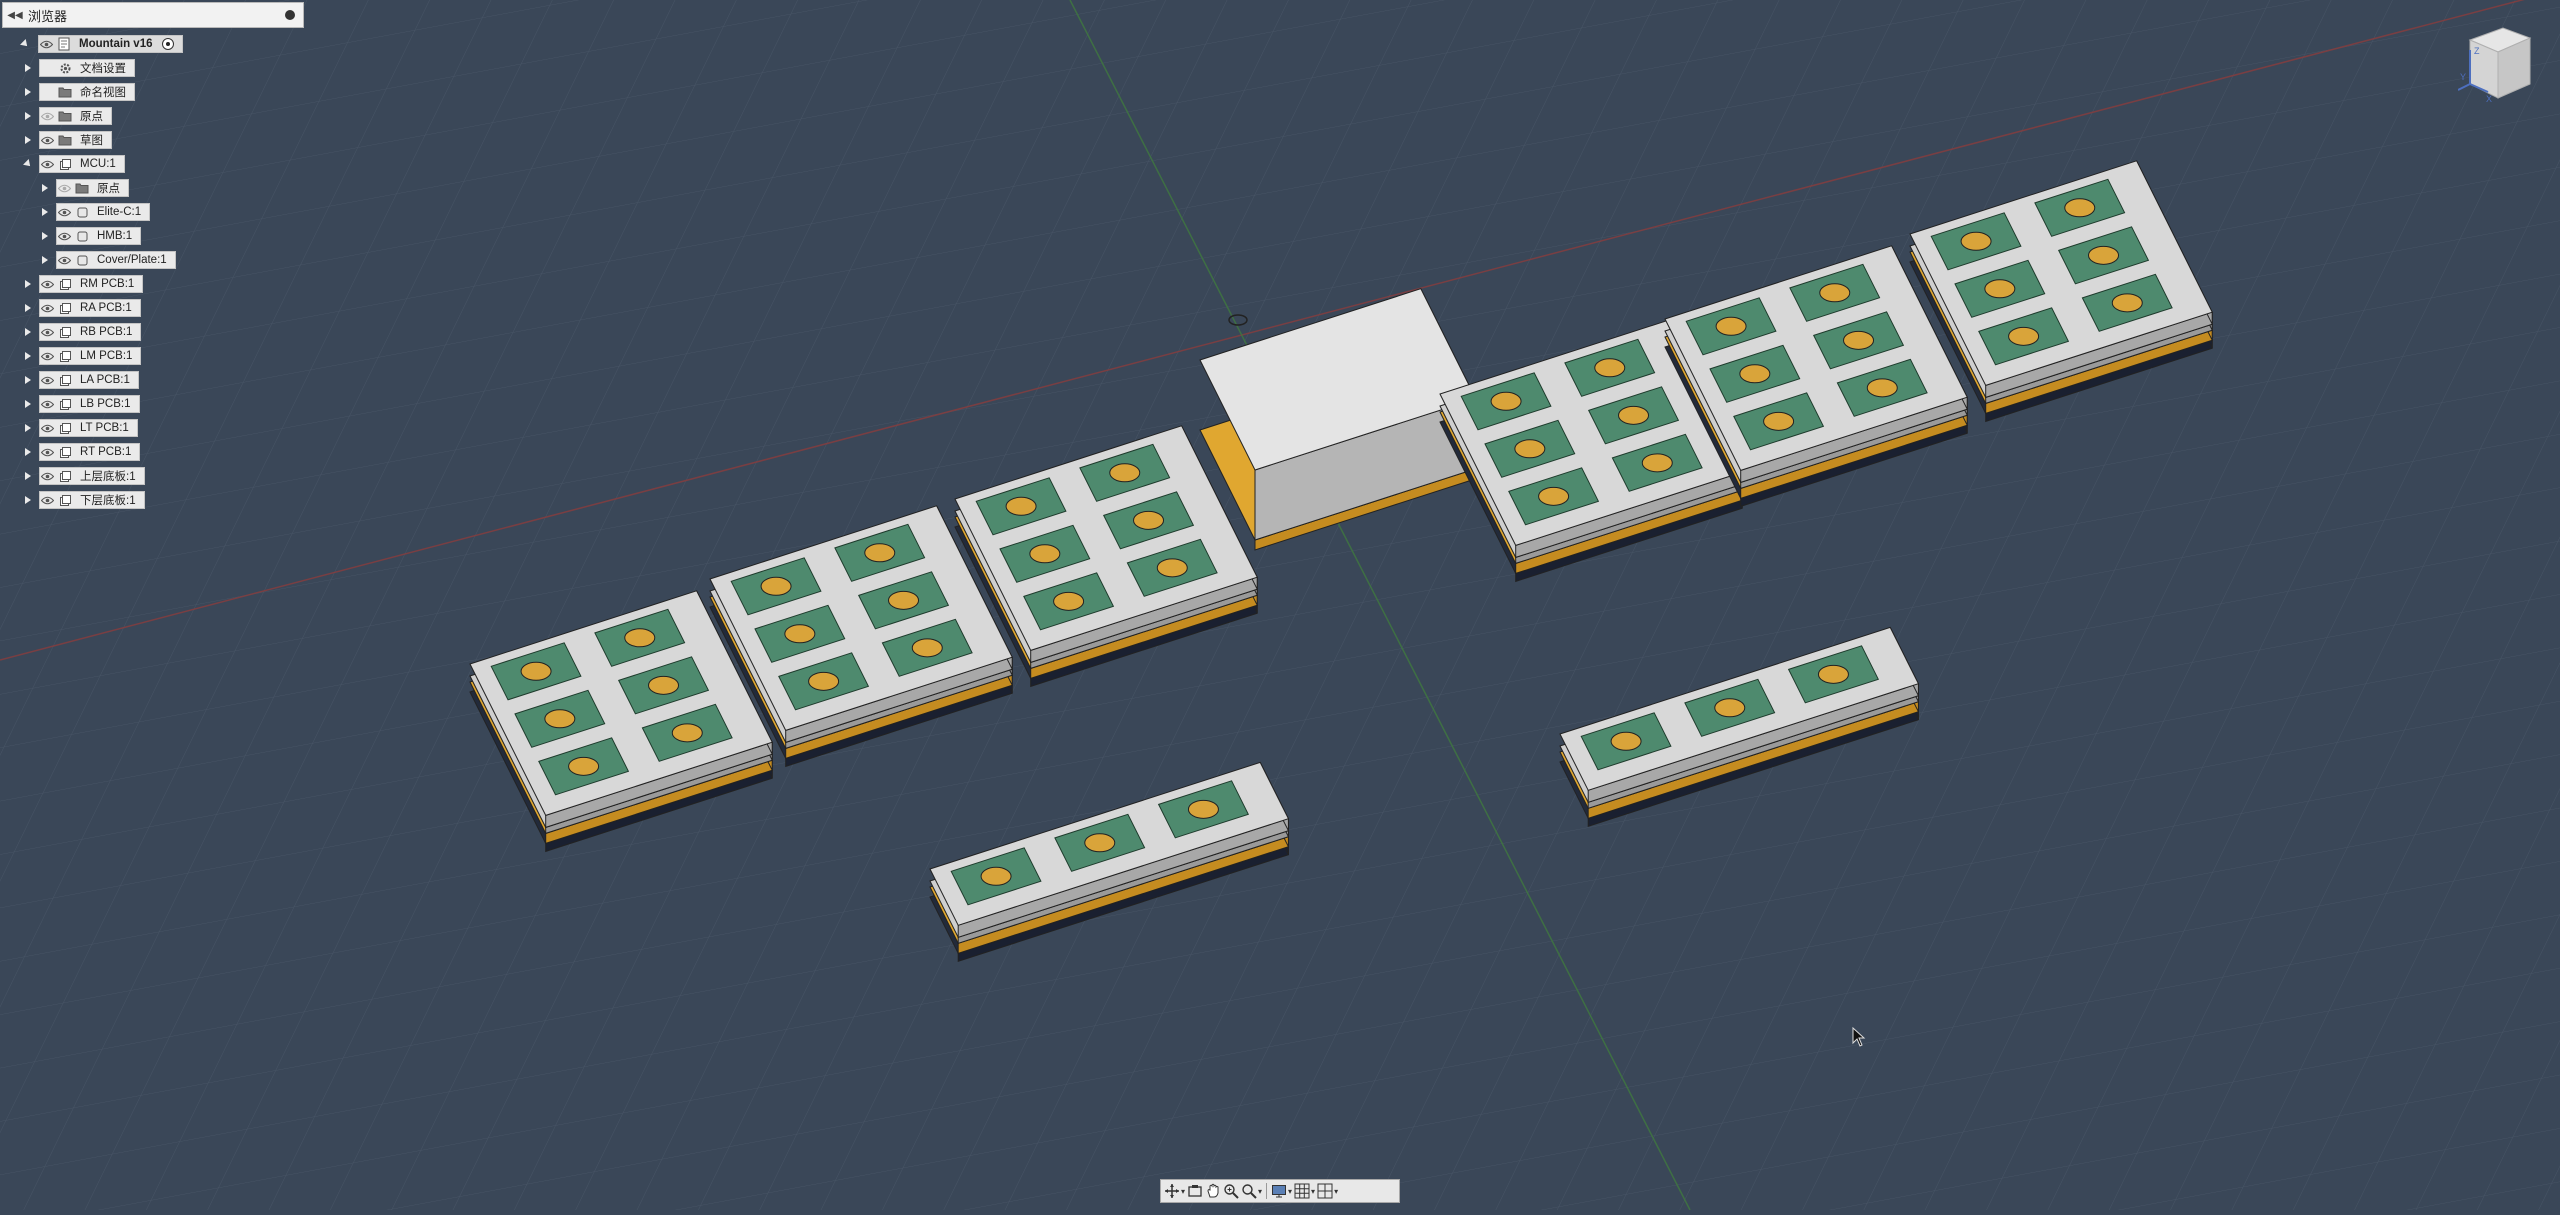 The image size is (2560, 1215). Describe the element at coordinates (90, 356) in the screenshot. I see `tree-node: LM PCB:1` at that location.